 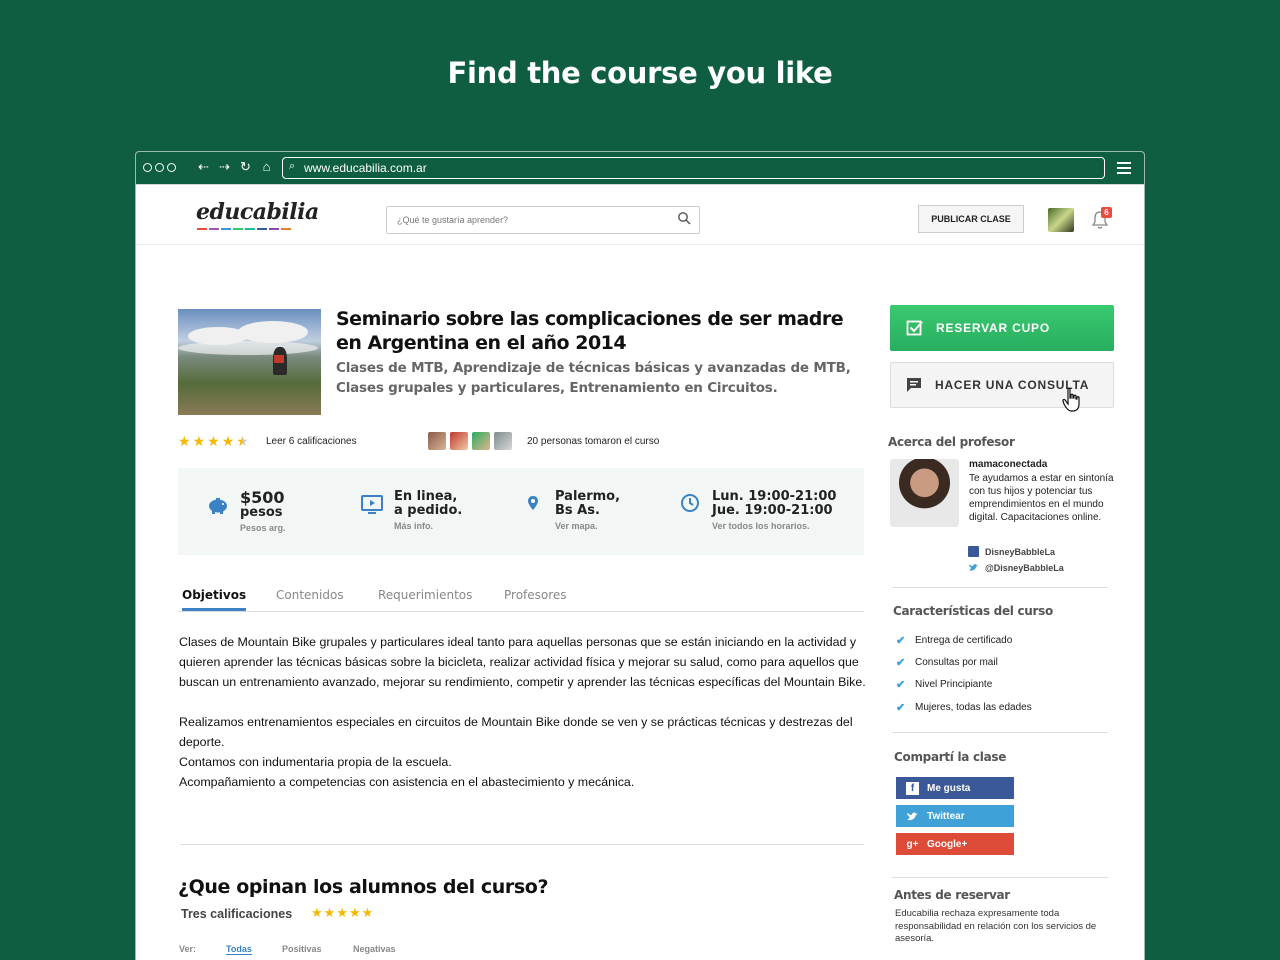 What do you see at coordinates (453, 220) in the screenshot?
I see `search-placeholder: ¿Qué te gustaría aprender?` at bounding box center [453, 220].